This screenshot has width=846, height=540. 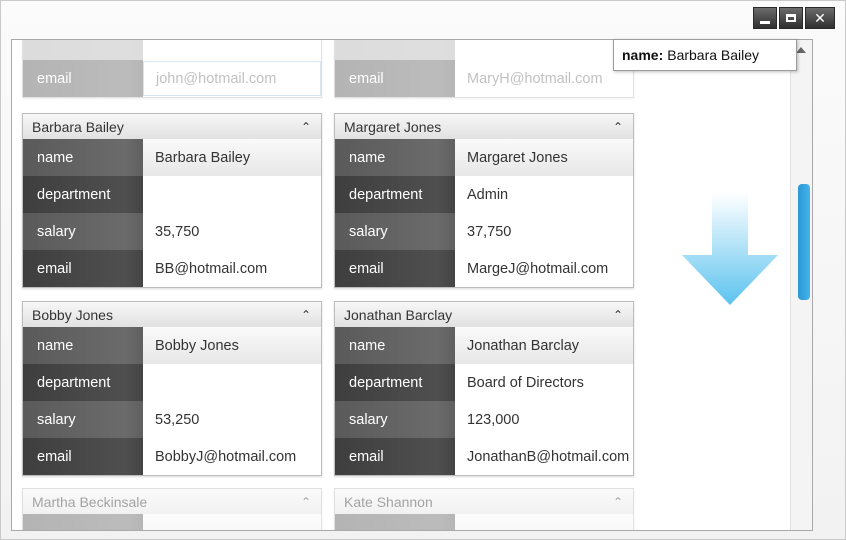 What do you see at coordinates (232, 268) in the screenshot?
I see `field-value: BB@hotmail.com` at bounding box center [232, 268].